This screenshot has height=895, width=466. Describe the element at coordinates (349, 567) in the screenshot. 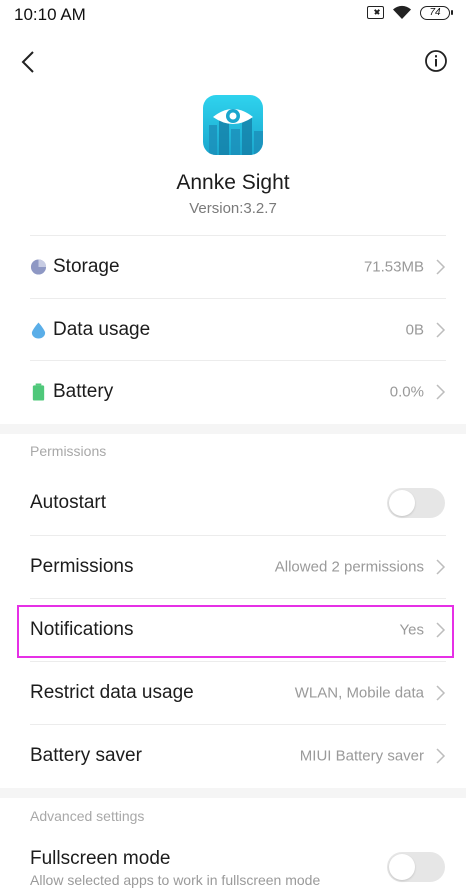

I see `permissions-value: Allowed 2 permissions` at that location.